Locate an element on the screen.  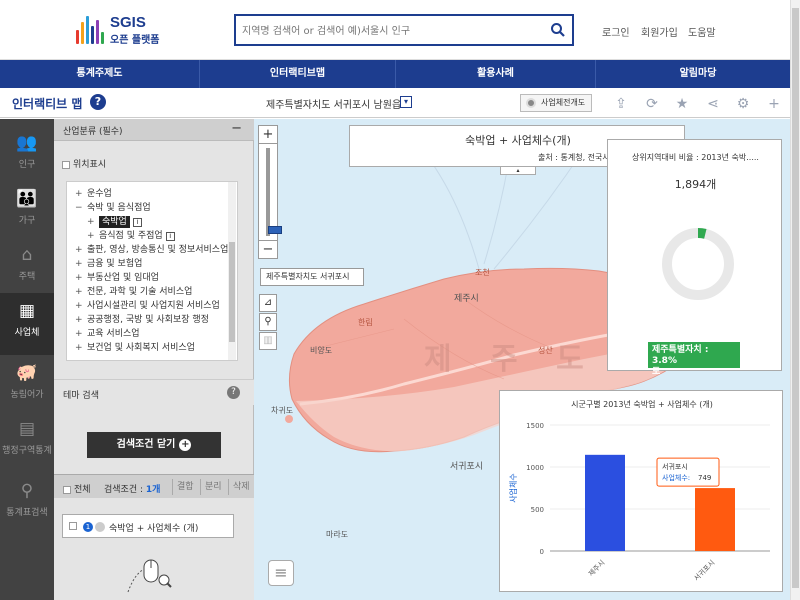
theme-search-row: 테마 검색 ? is located at coordinates (154, 392).